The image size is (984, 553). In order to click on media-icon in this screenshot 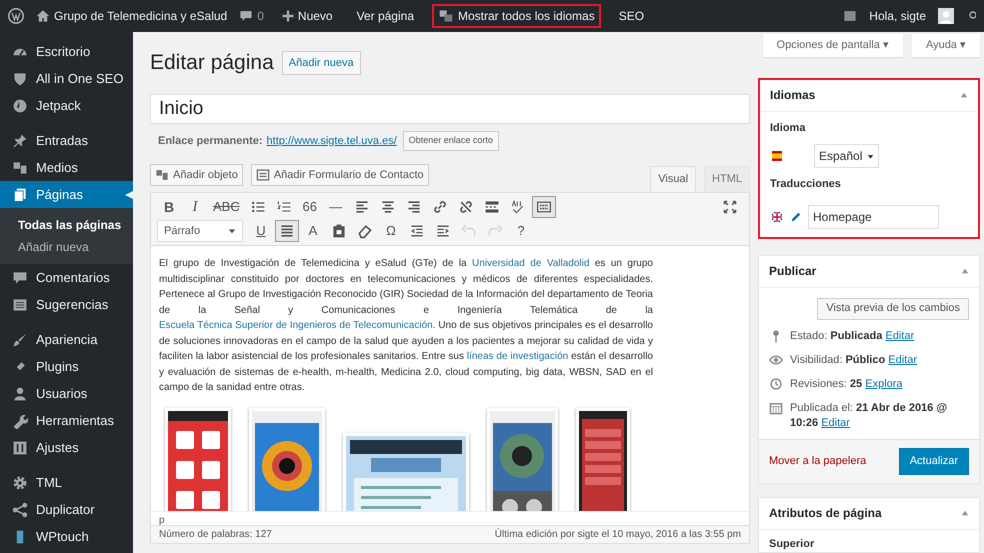, I will do `click(162, 175)`.